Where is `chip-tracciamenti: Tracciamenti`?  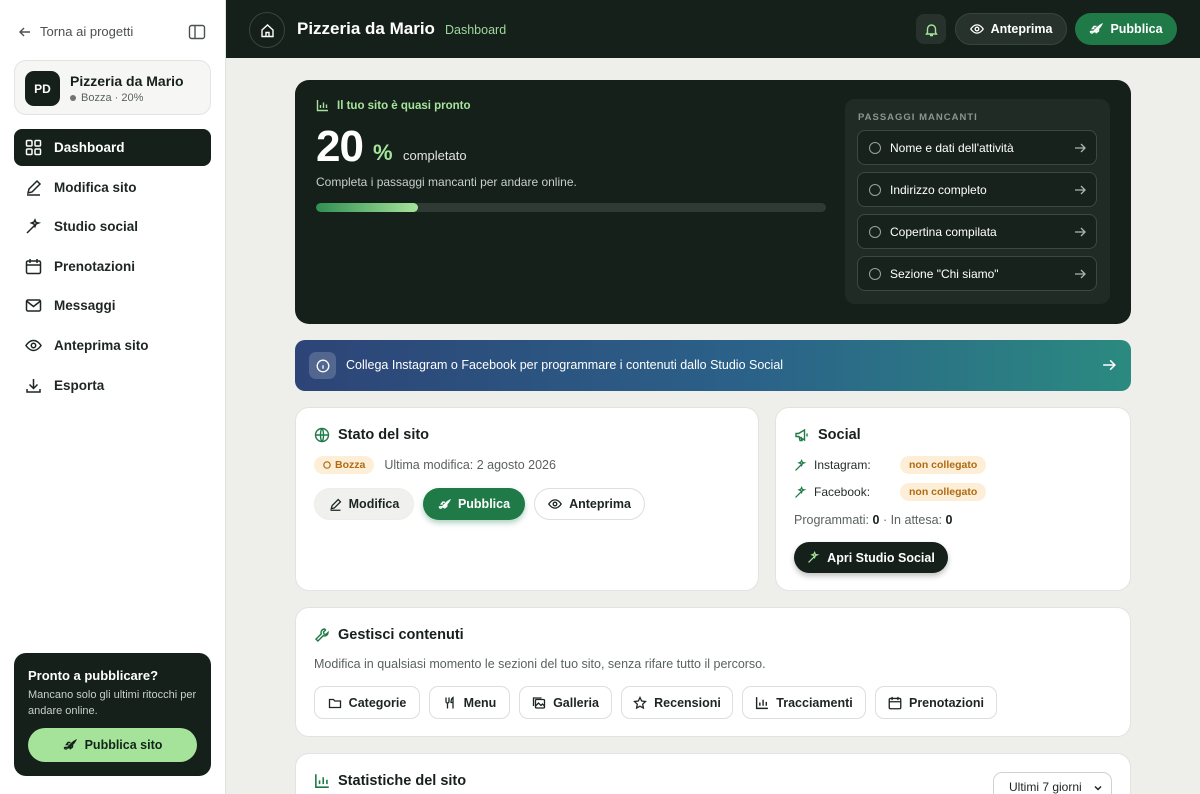
chip-tracciamenti: Tracciamenti is located at coordinates (804, 702).